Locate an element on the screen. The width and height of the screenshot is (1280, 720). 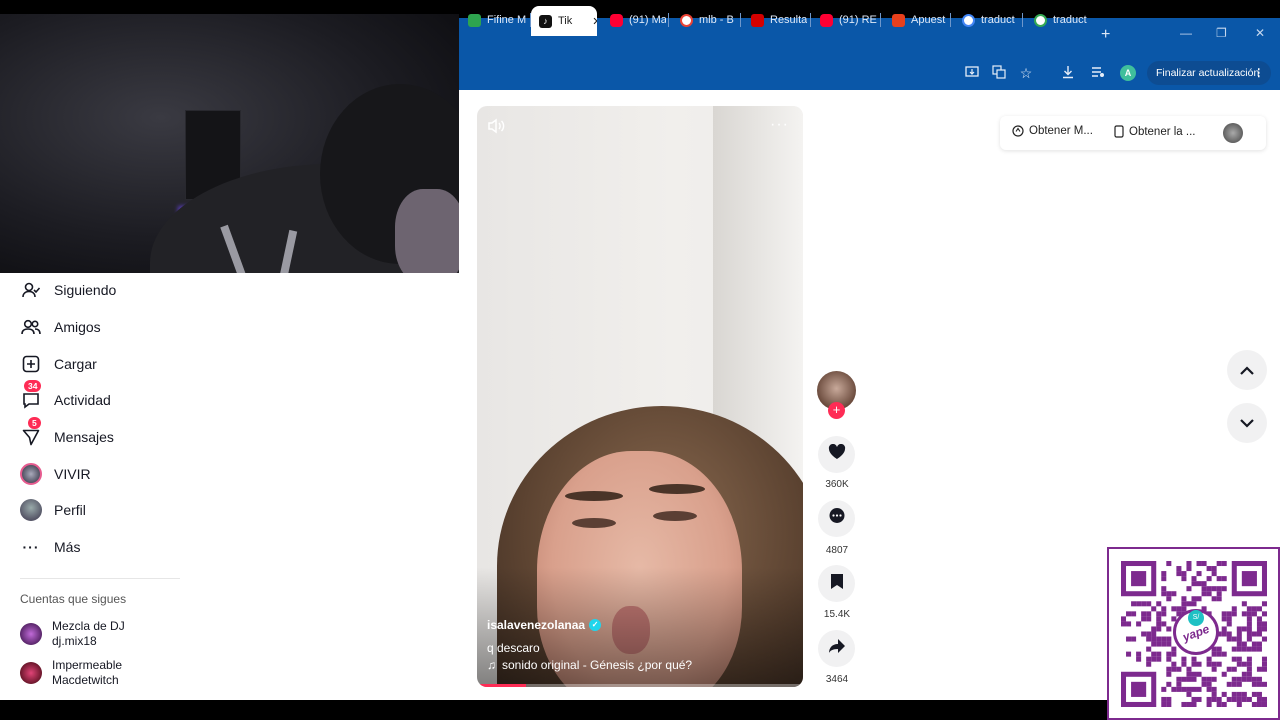
sidebar-item-upload: Cargar is located at coordinates (58, 364).